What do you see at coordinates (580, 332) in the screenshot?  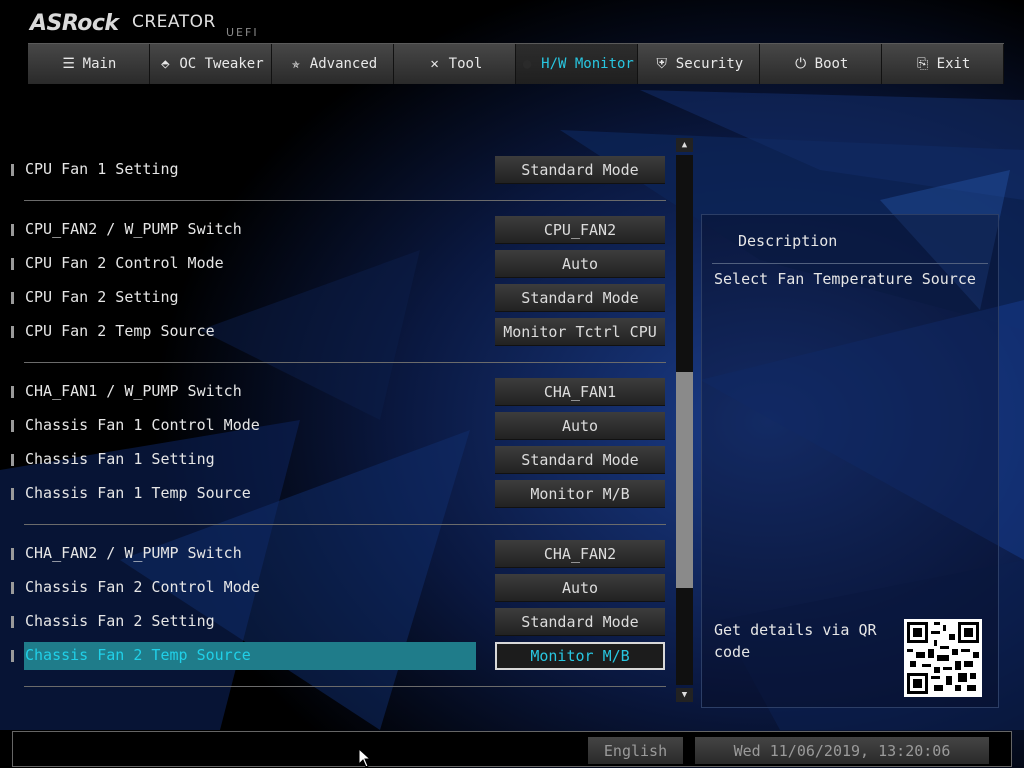 I see `setting-value-button: Monitor Tctrl CPU` at bounding box center [580, 332].